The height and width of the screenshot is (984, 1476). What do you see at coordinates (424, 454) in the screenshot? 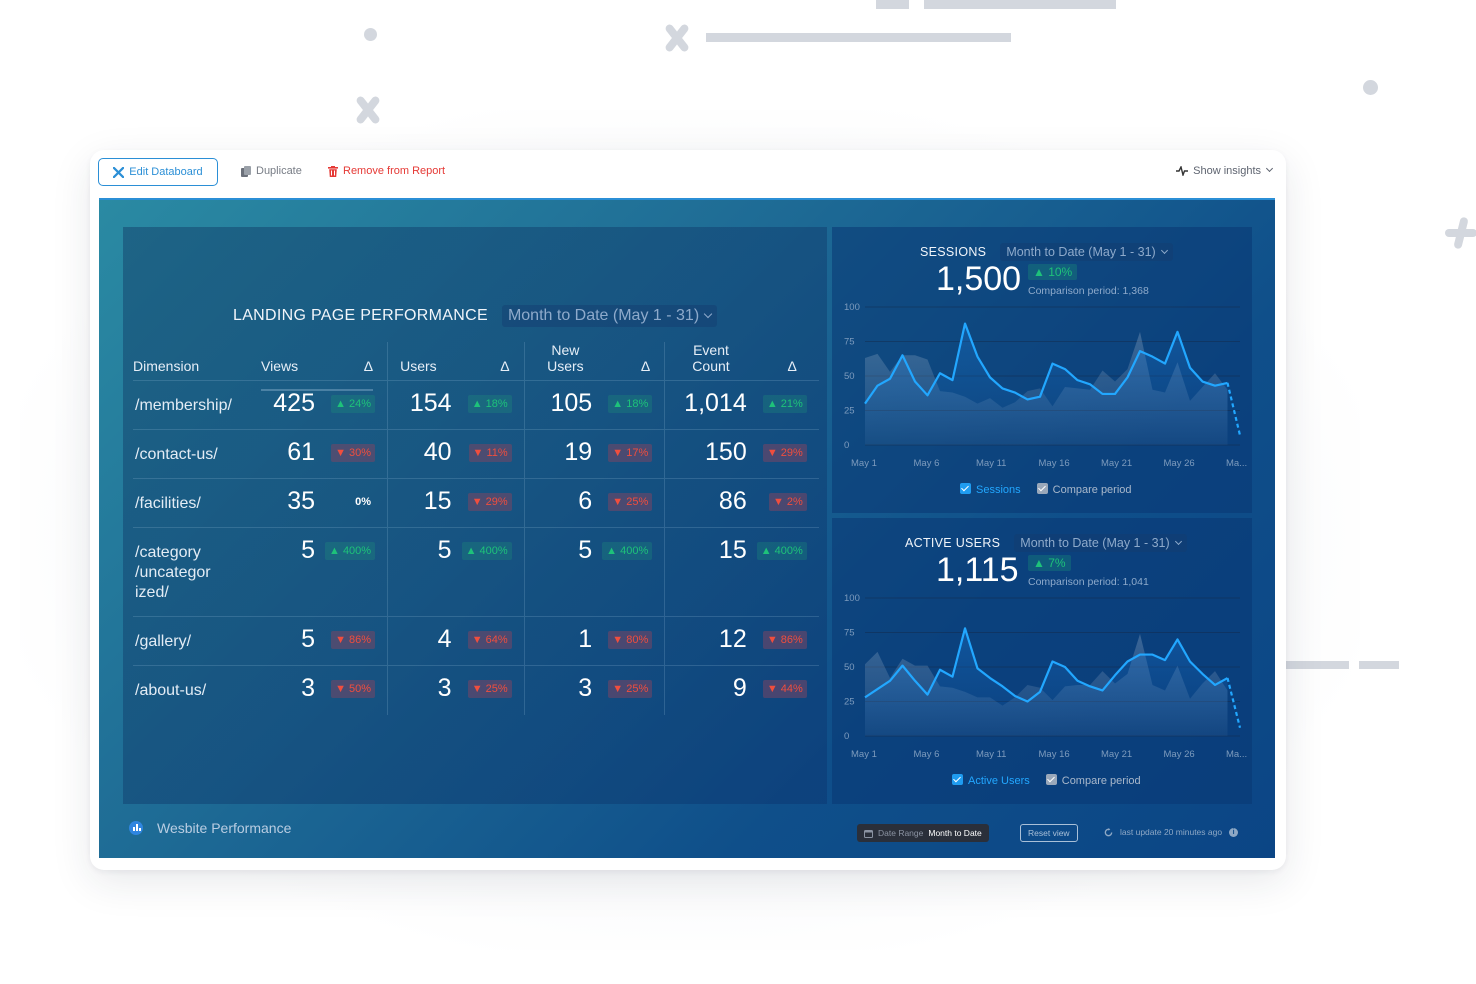
I see `users-value: 40` at bounding box center [424, 454].